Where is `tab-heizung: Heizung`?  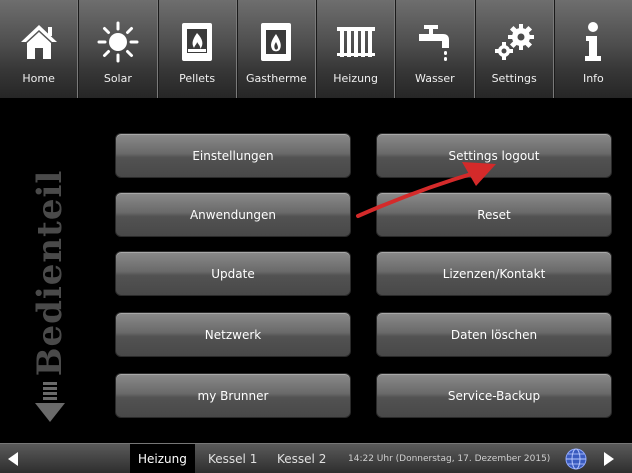
tab-heizung: Heizung is located at coordinates (162, 458).